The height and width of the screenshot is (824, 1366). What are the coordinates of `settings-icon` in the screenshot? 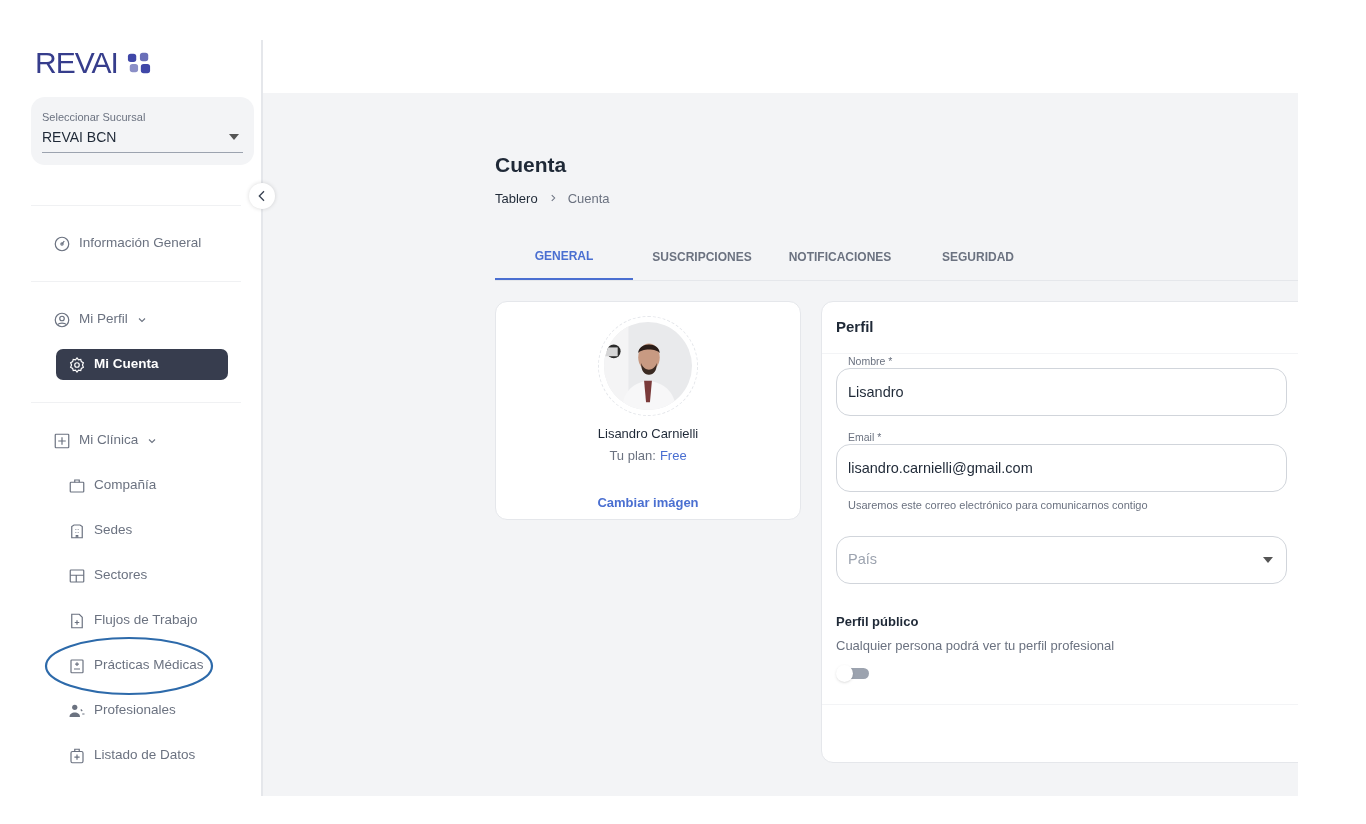 It's located at (77, 364).